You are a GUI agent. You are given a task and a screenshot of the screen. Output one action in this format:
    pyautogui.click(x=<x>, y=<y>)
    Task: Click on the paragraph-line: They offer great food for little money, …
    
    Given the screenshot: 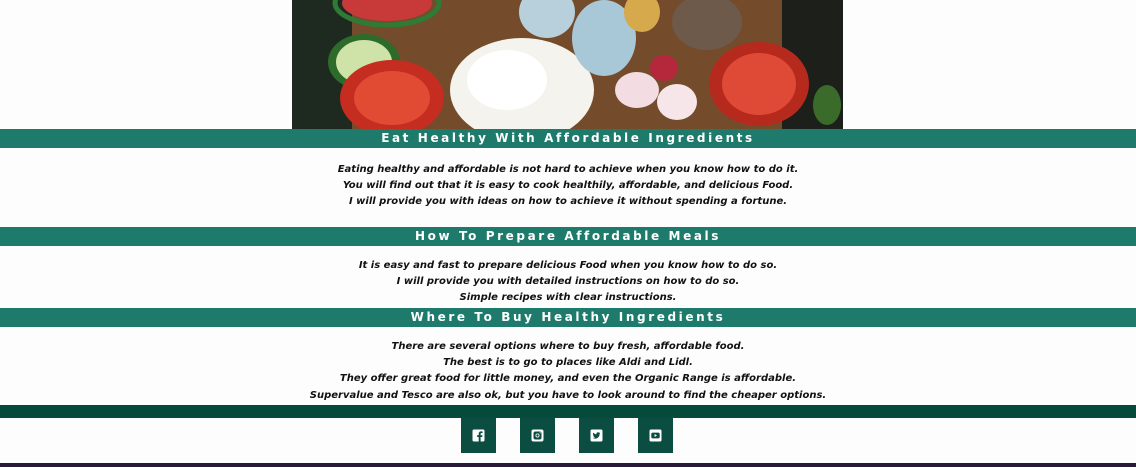 What is the action you would take?
    pyautogui.click(x=568, y=379)
    